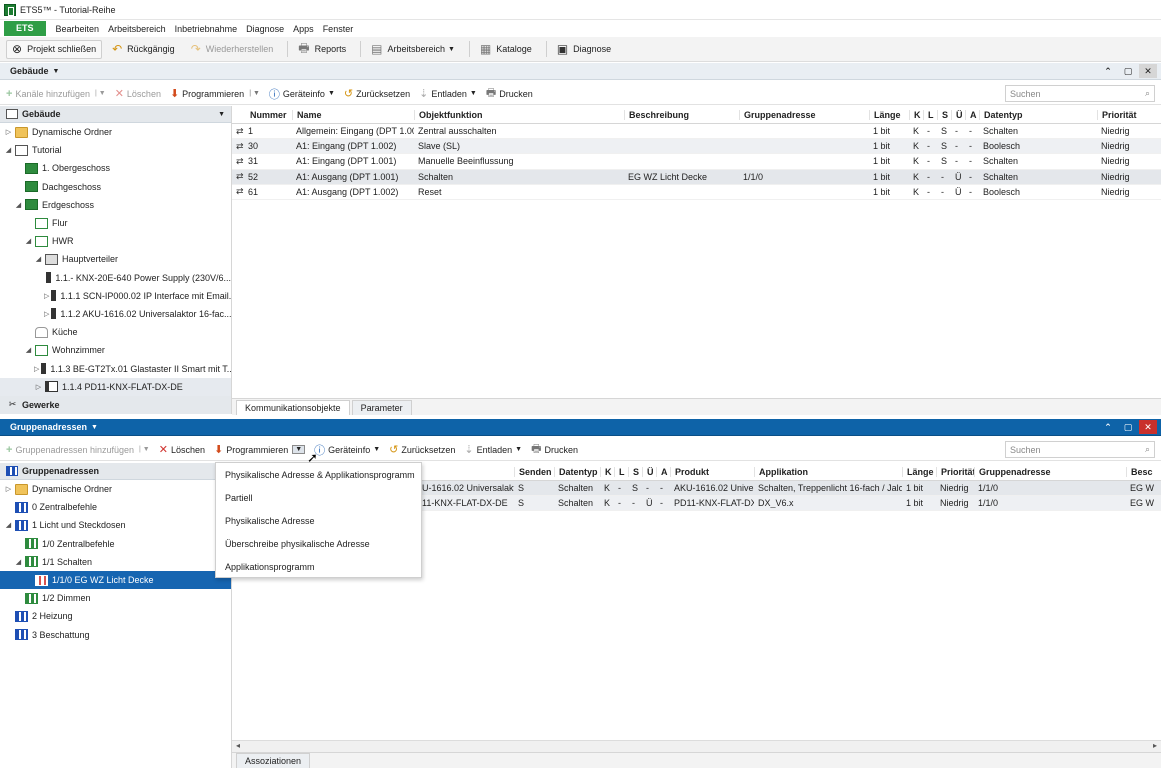 The width and height of the screenshot is (1161, 768). What do you see at coordinates (696, 746) in the screenshot?
I see `horizontal-scrollbar: ◂ ▸` at bounding box center [696, 746].